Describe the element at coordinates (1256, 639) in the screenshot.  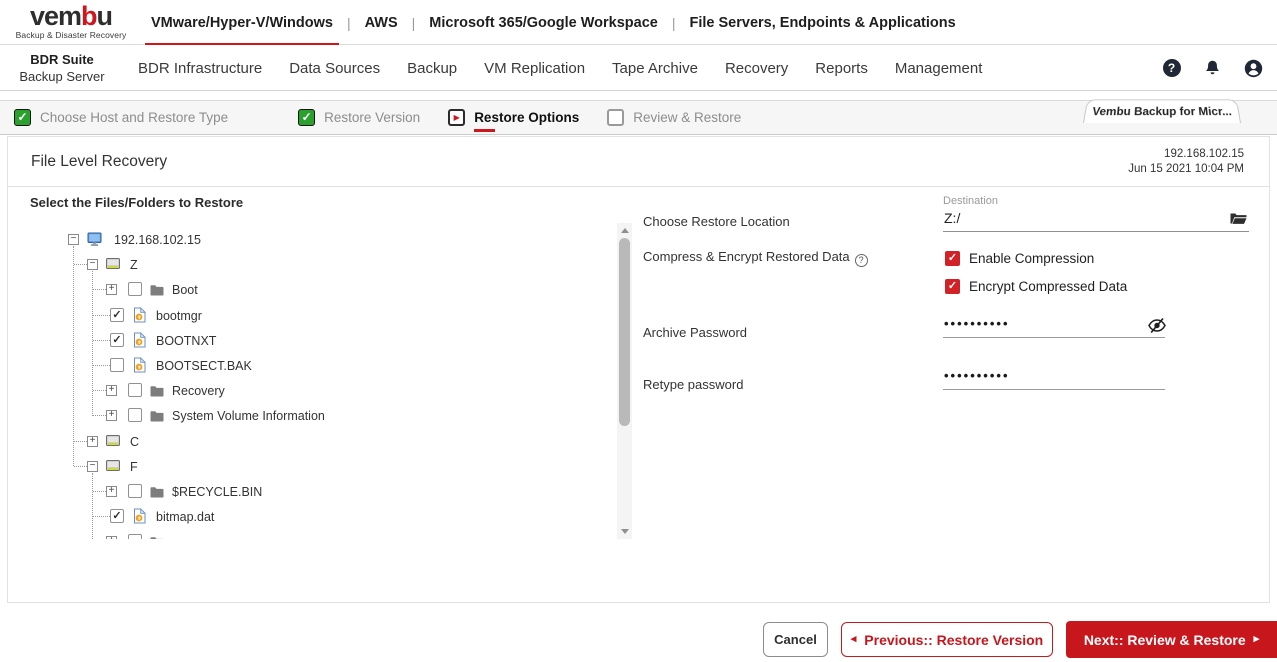
I see `right-arrow-icon: ▸` at that location.